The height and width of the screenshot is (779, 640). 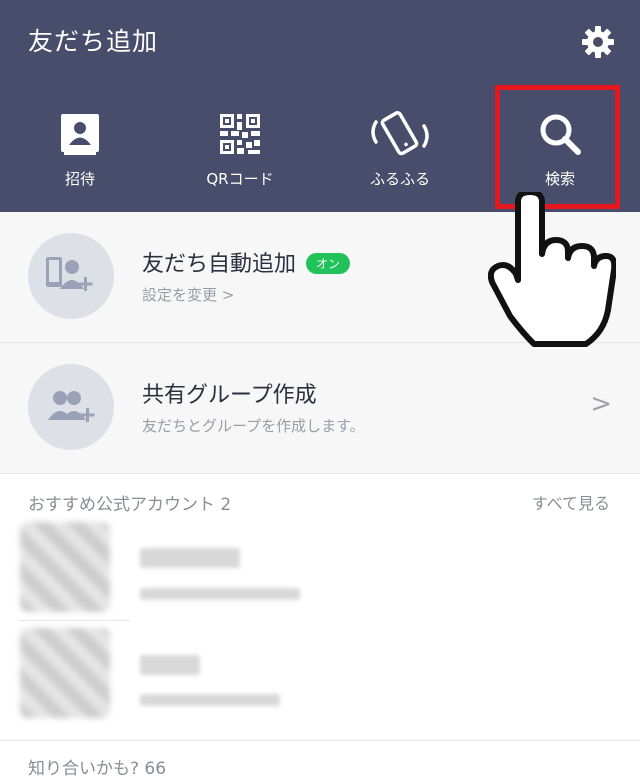 I want to click on recommended-section-title: おすすめ公式アカウント 2, so click(x=130, y=505).